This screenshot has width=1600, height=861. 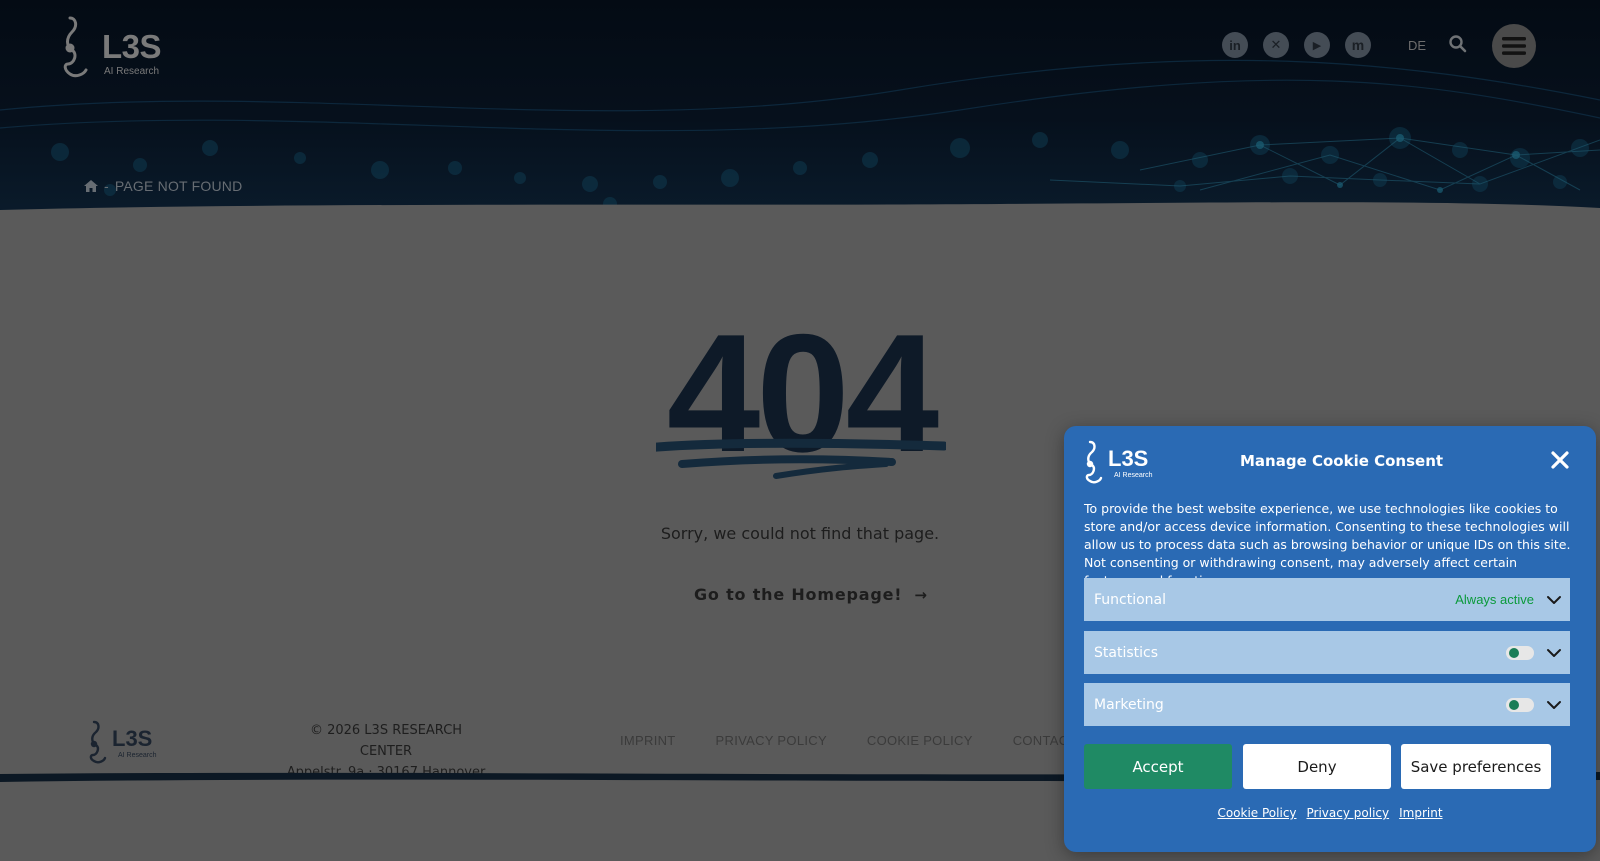 I want to click on close-icon, so click(x=1560, y=460).